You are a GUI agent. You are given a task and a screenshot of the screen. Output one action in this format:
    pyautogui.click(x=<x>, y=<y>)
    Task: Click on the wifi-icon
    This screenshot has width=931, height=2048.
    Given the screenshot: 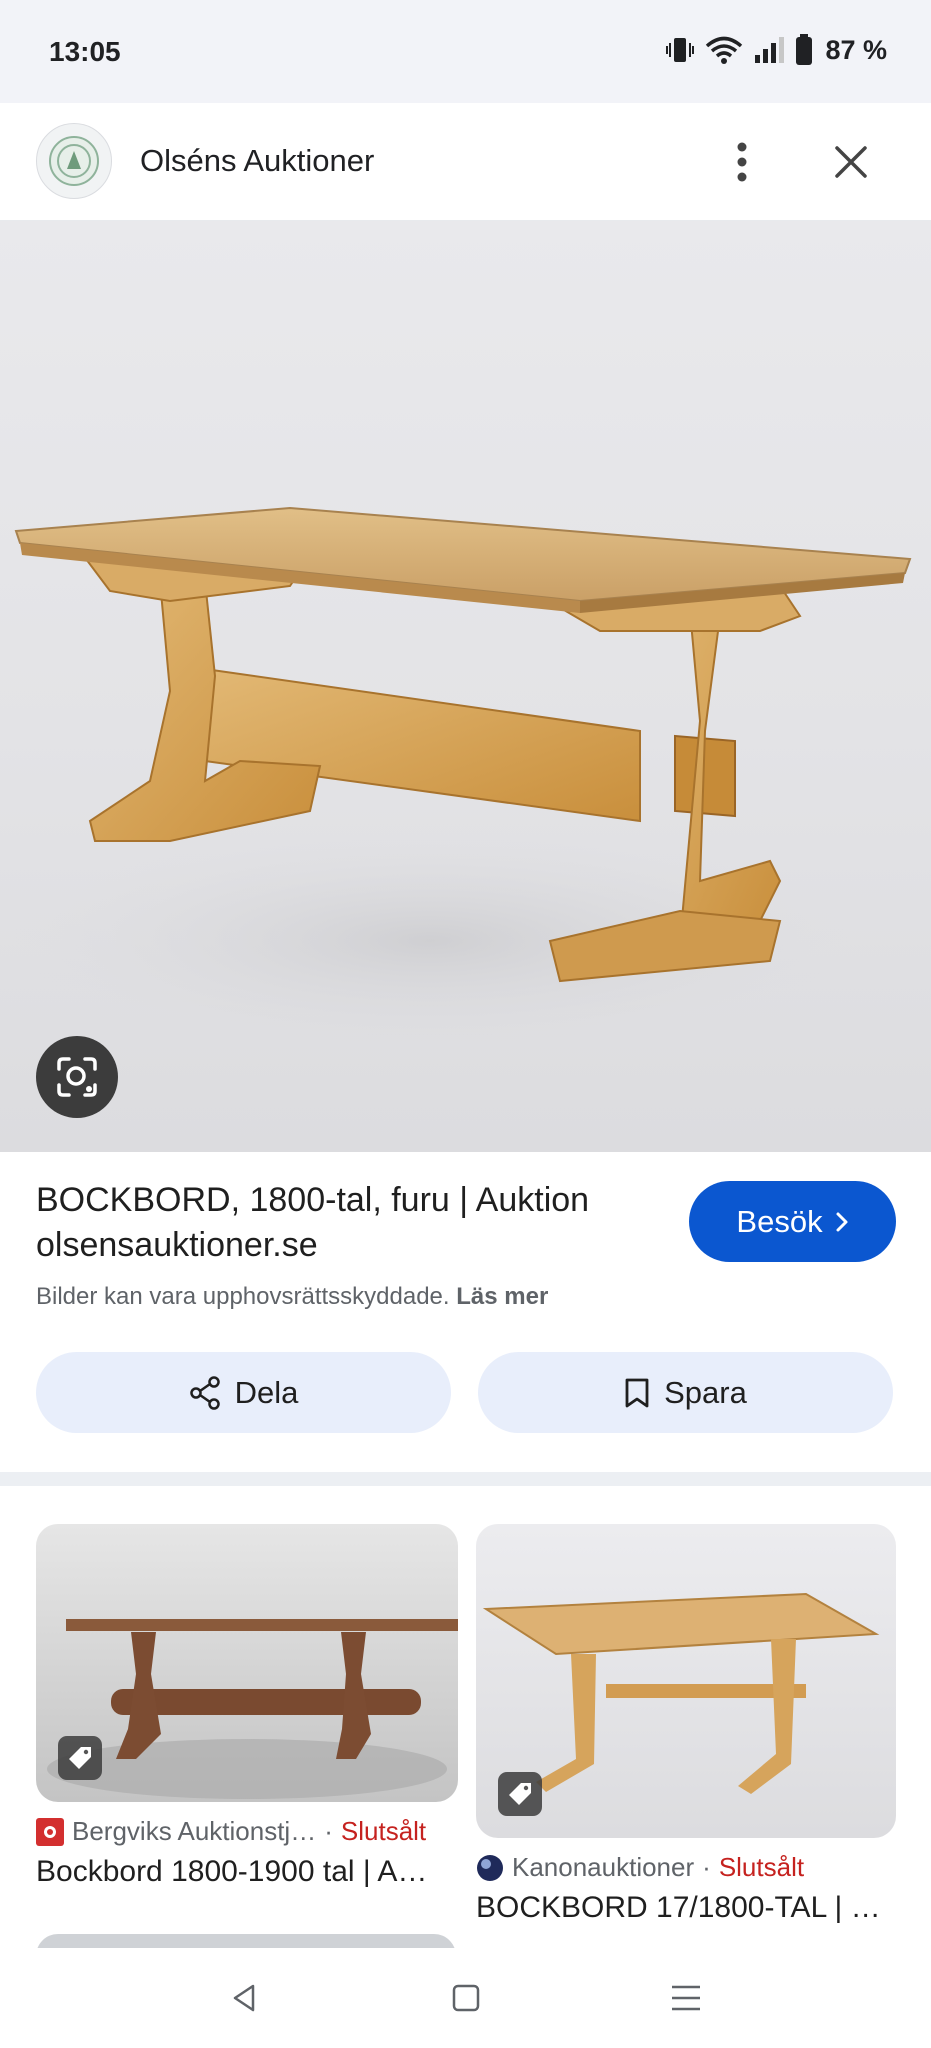 What is the action you would take?
    pyautogui.click(x=724, y=50)
    